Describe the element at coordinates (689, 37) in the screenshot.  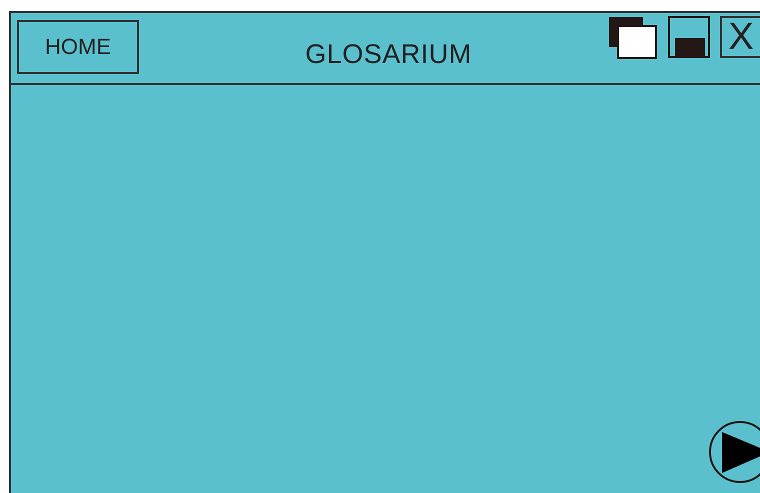
I see `minimize-icon` at that location.